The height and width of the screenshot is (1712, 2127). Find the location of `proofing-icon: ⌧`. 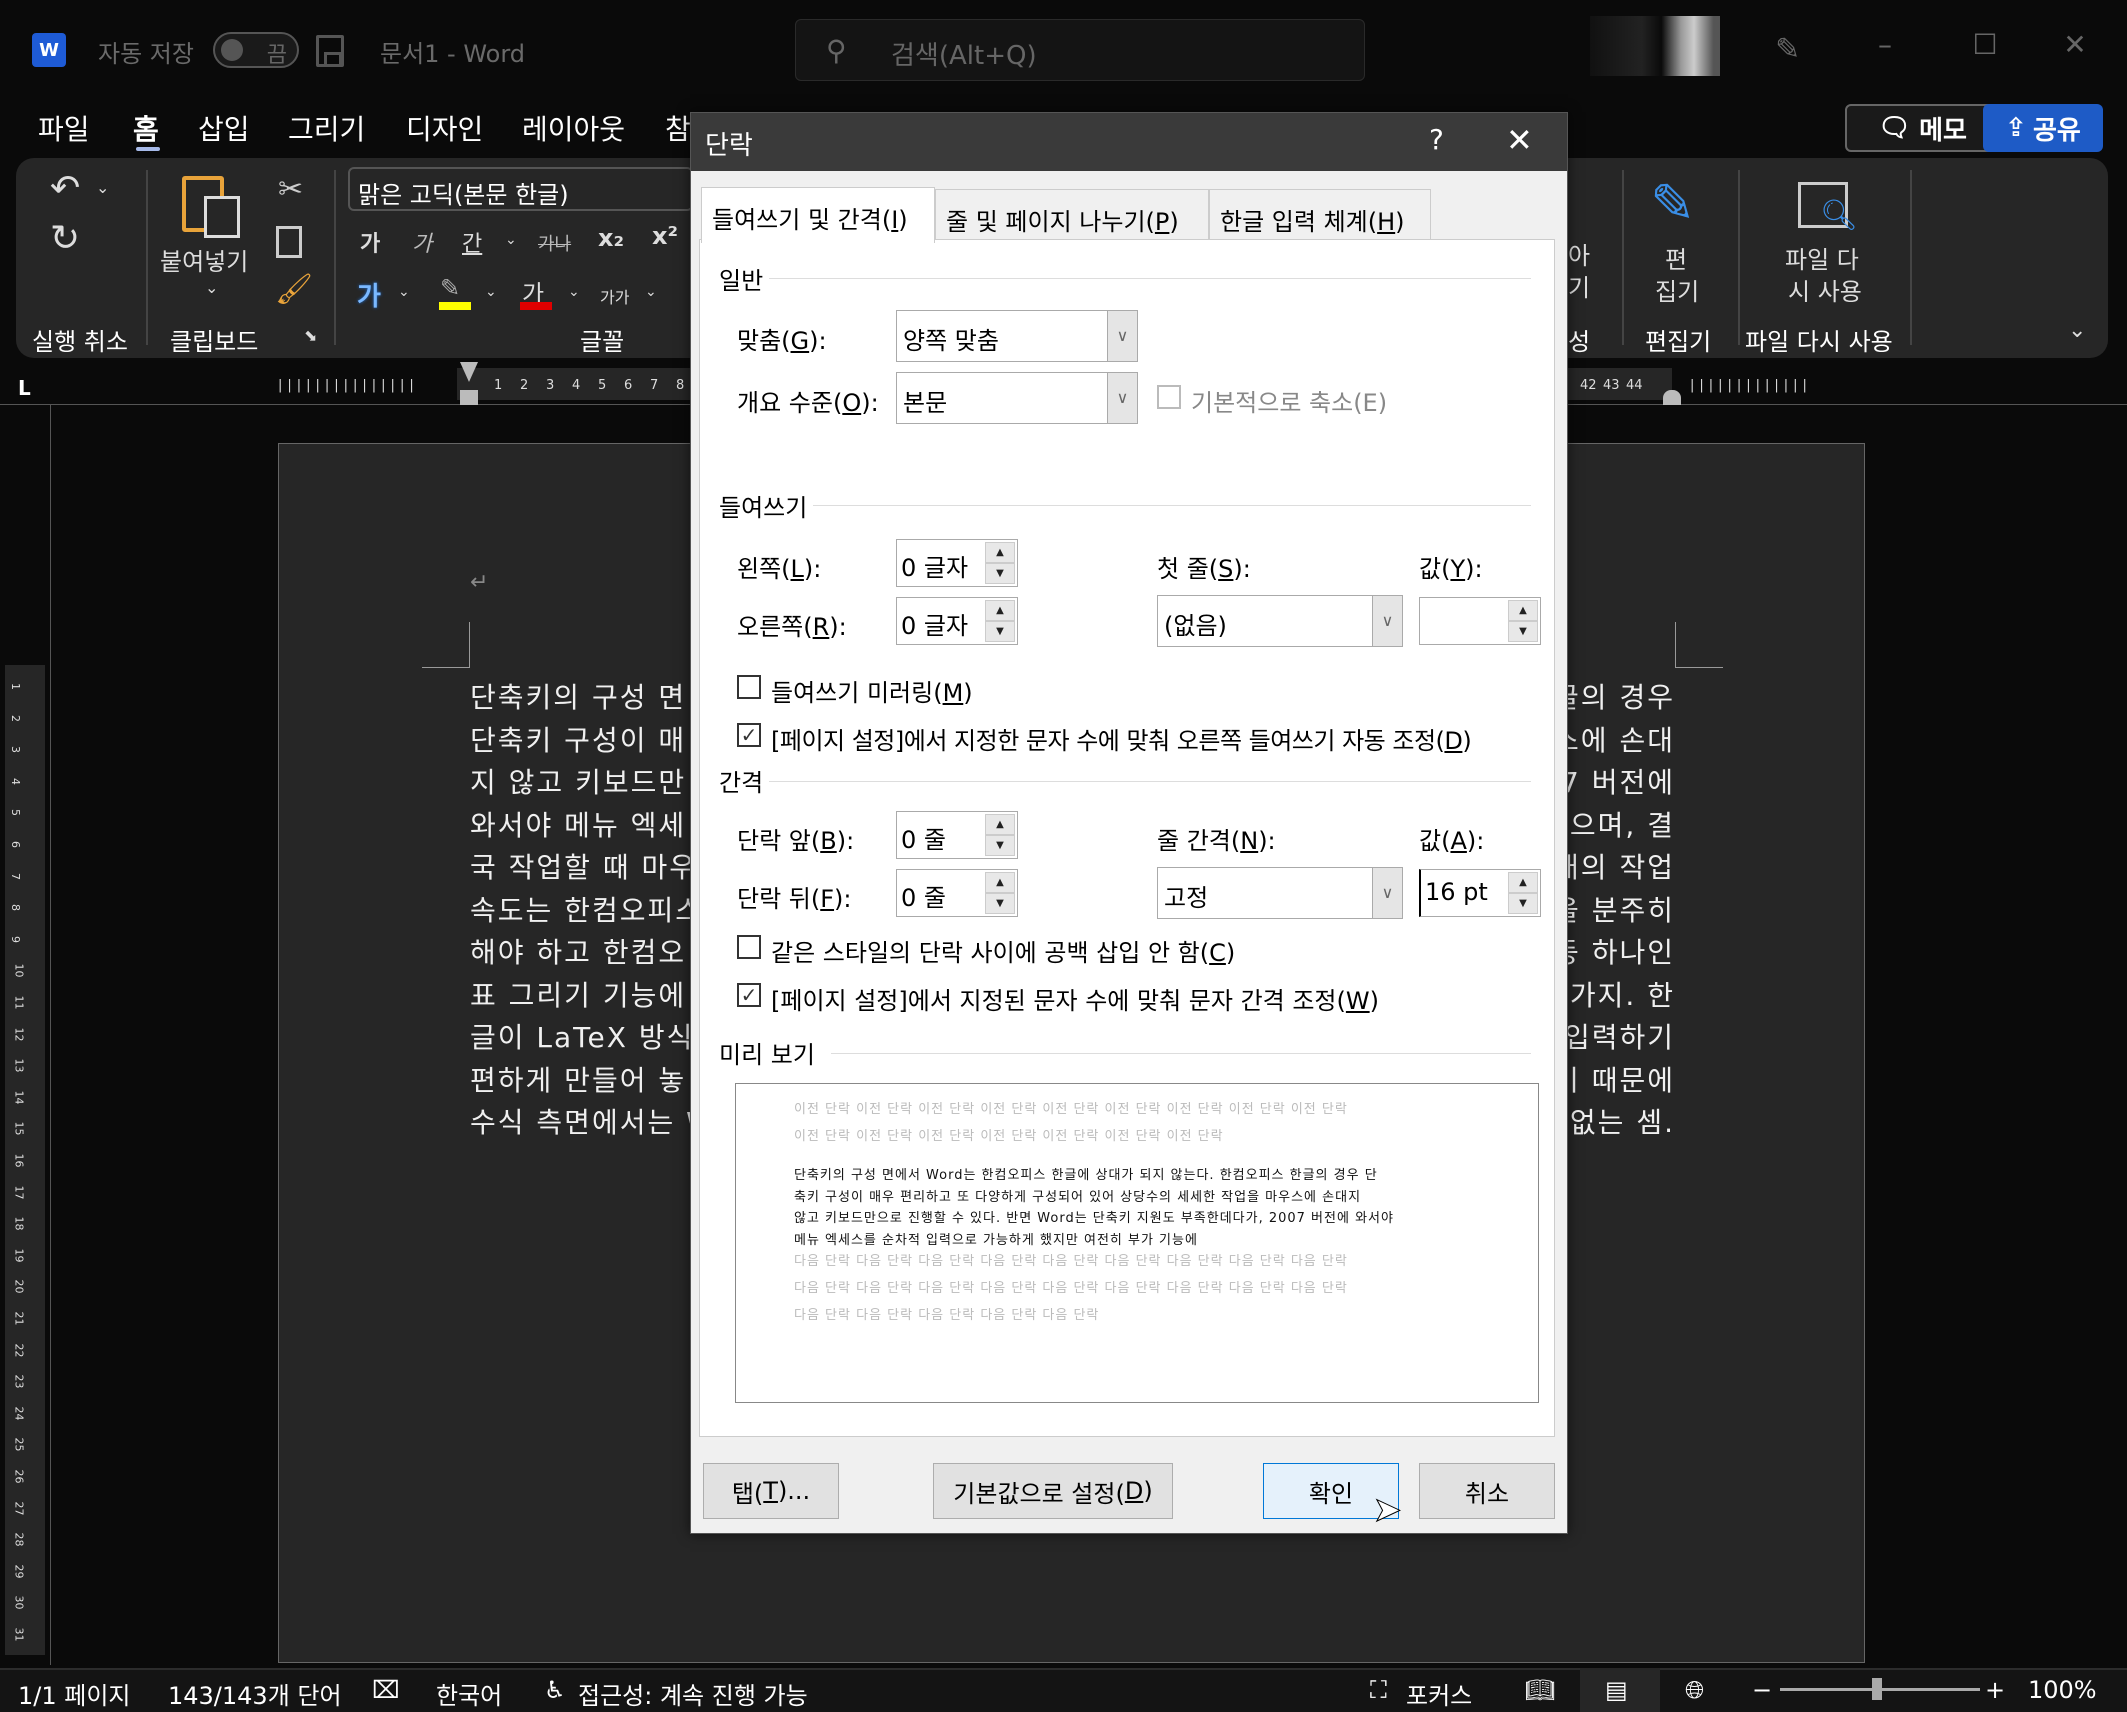

proofing-icon: ⌧ is located at coordinates (386, 1690).